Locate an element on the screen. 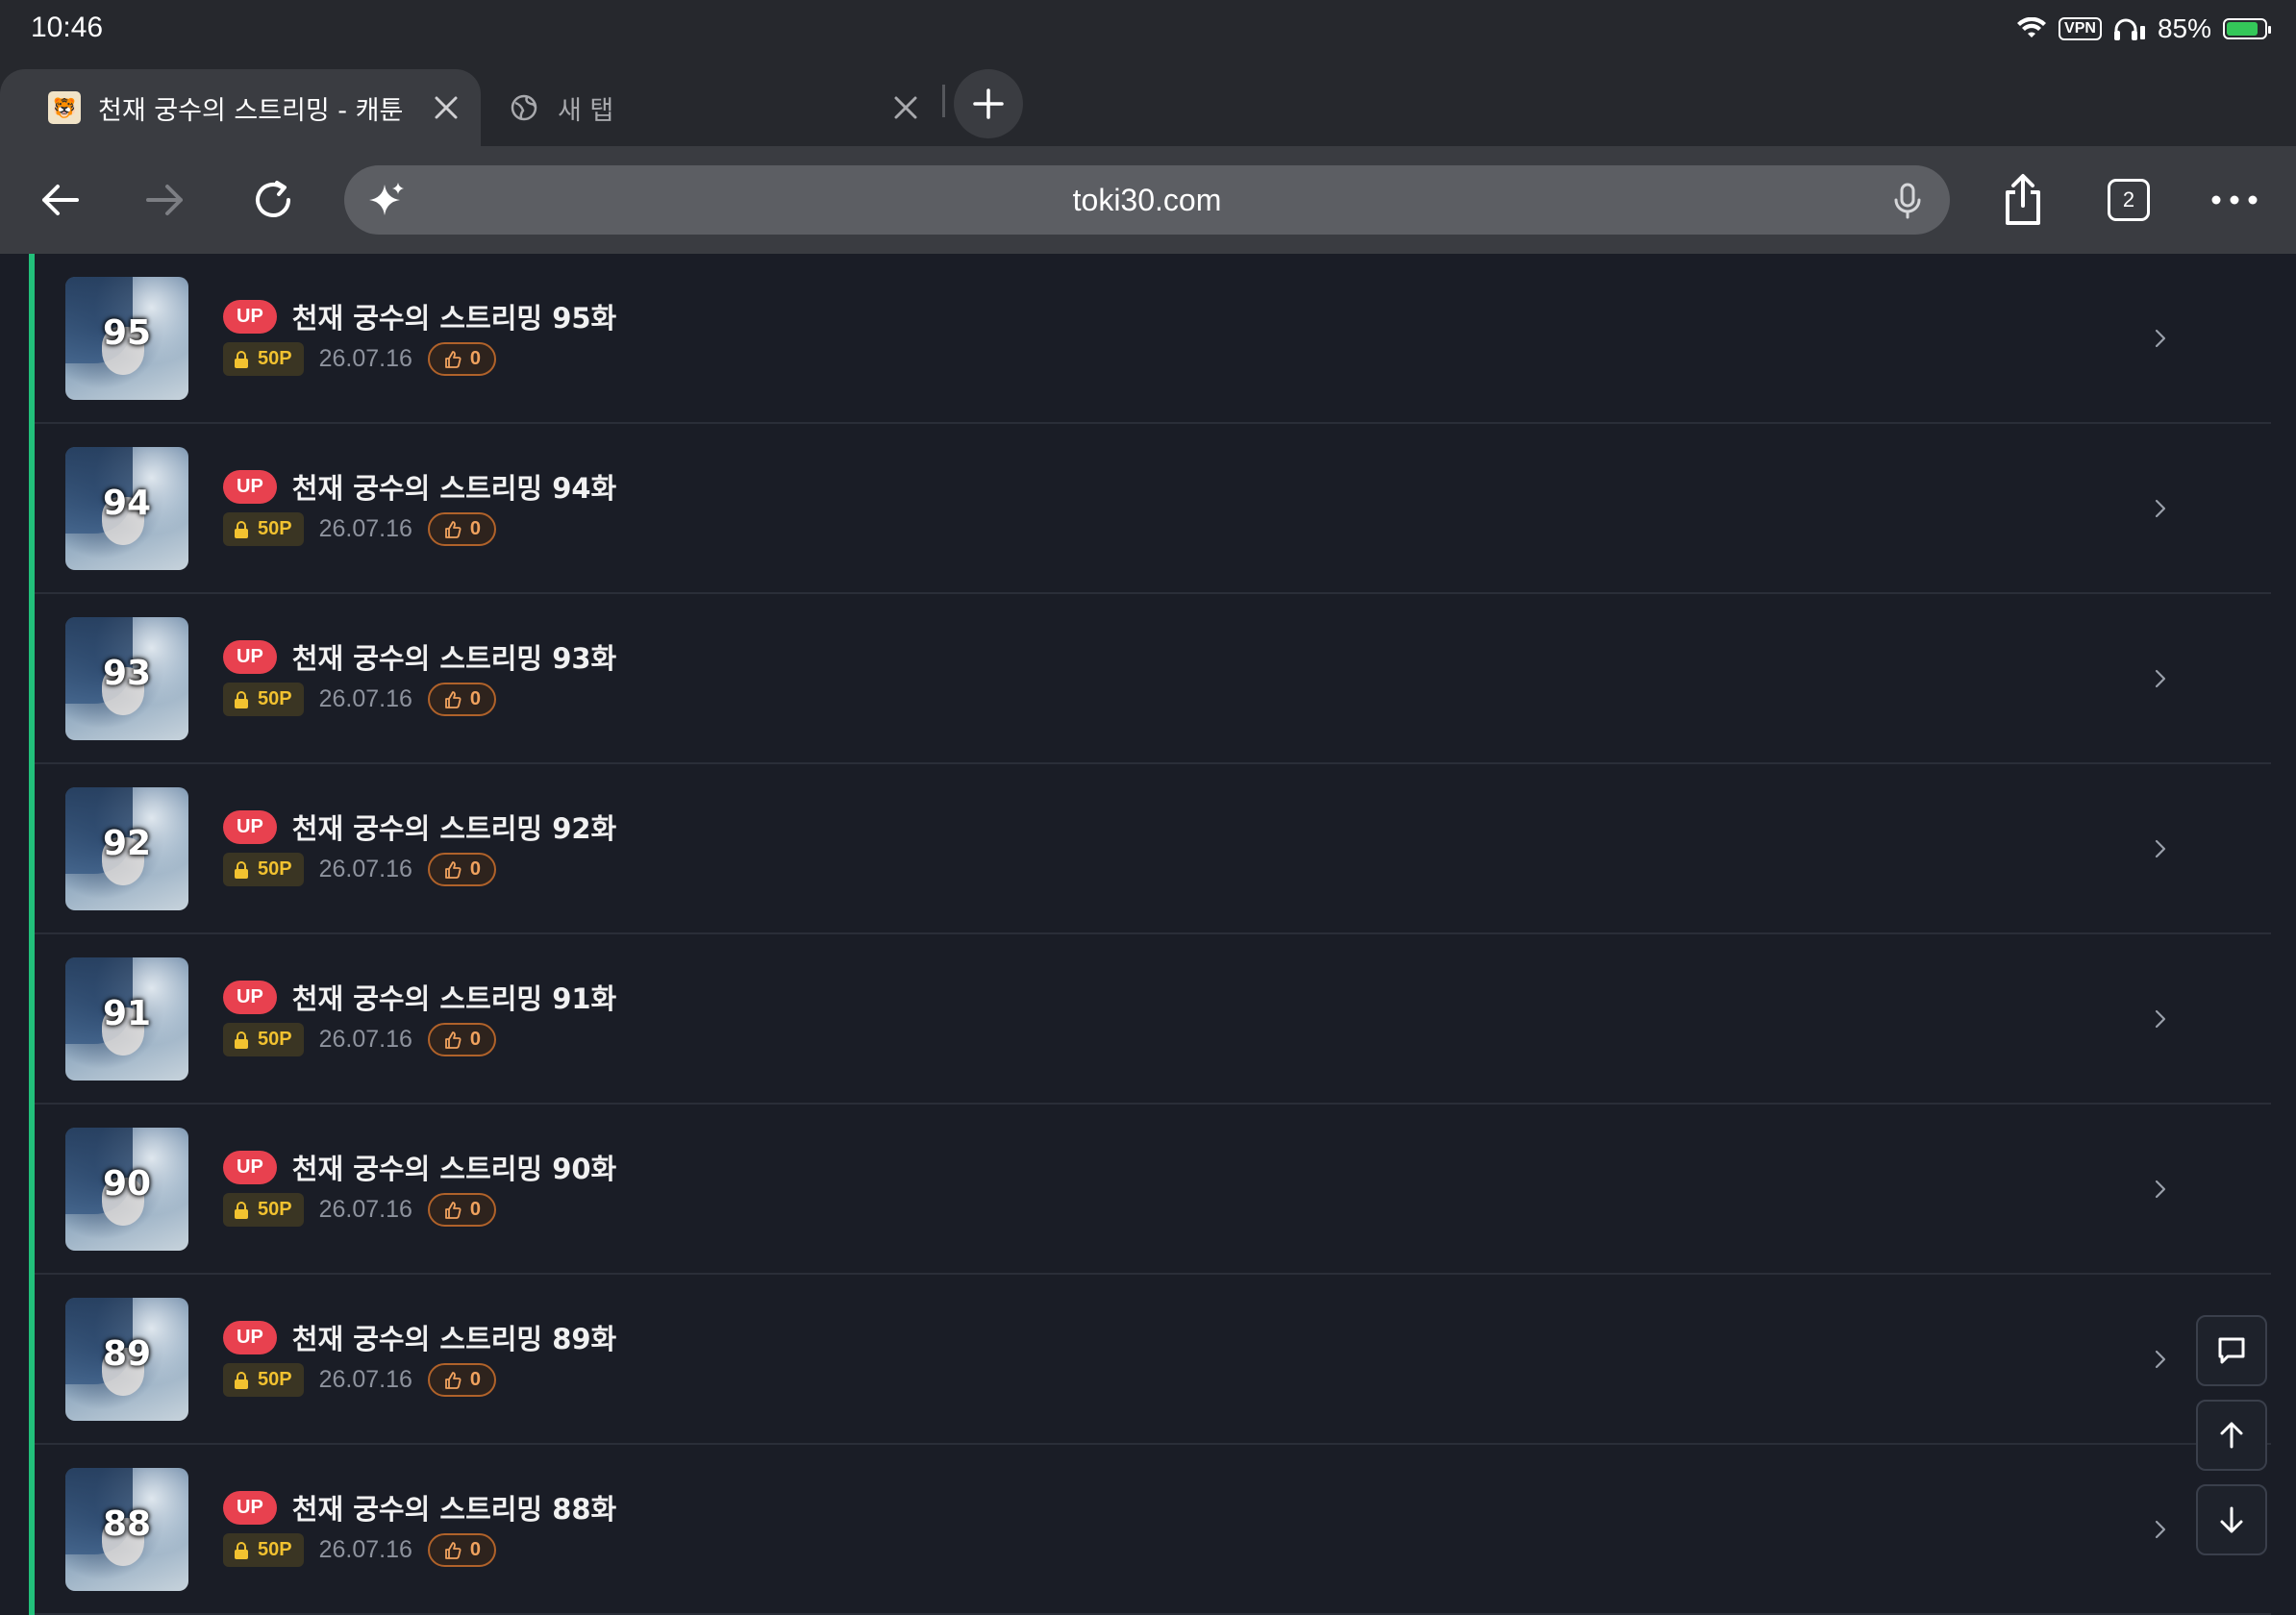 The height and width of the screenshot is (1615, 2296). tab-new: 새 탭 is located at coordinates (716, 108).